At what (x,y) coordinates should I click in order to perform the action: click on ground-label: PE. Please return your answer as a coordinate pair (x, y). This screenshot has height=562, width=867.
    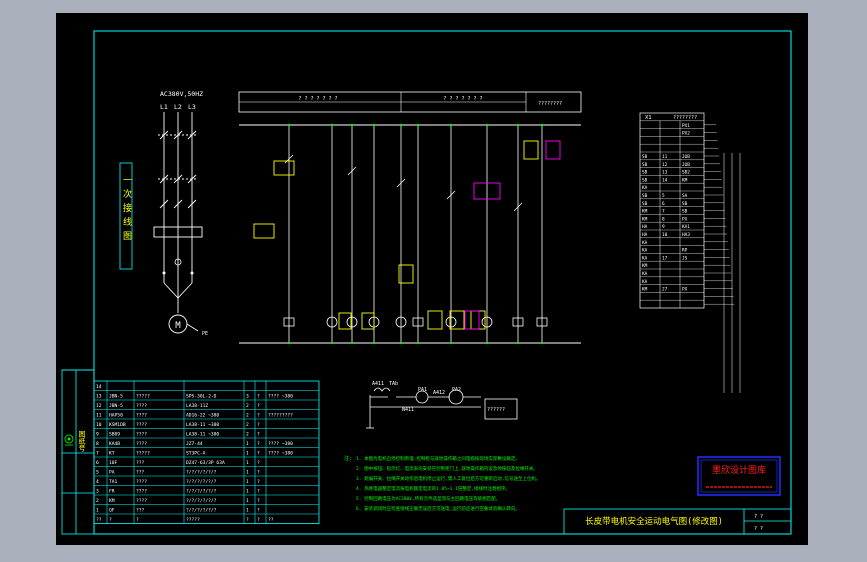
    Looking at the image, I should click on (205, 334).